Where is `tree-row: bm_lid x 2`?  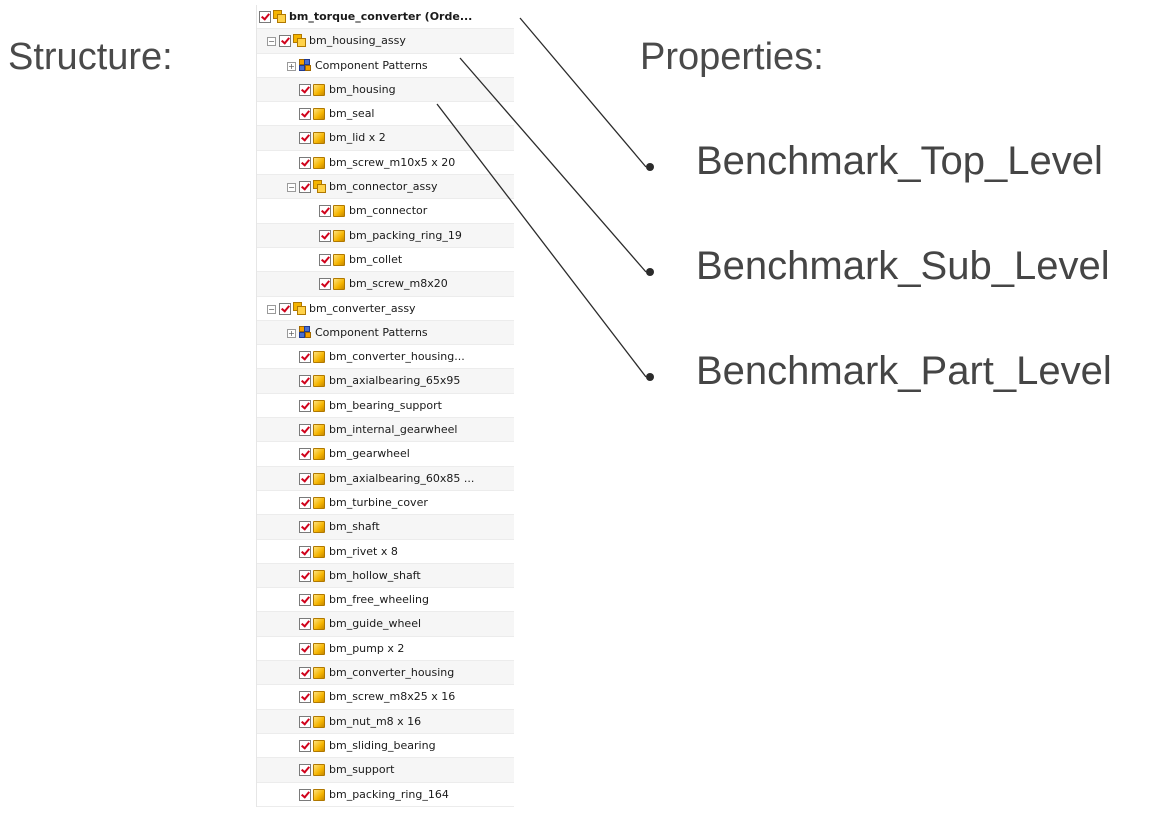
tree-row: bm_lid x 2 is located at coordinates (385, 138).